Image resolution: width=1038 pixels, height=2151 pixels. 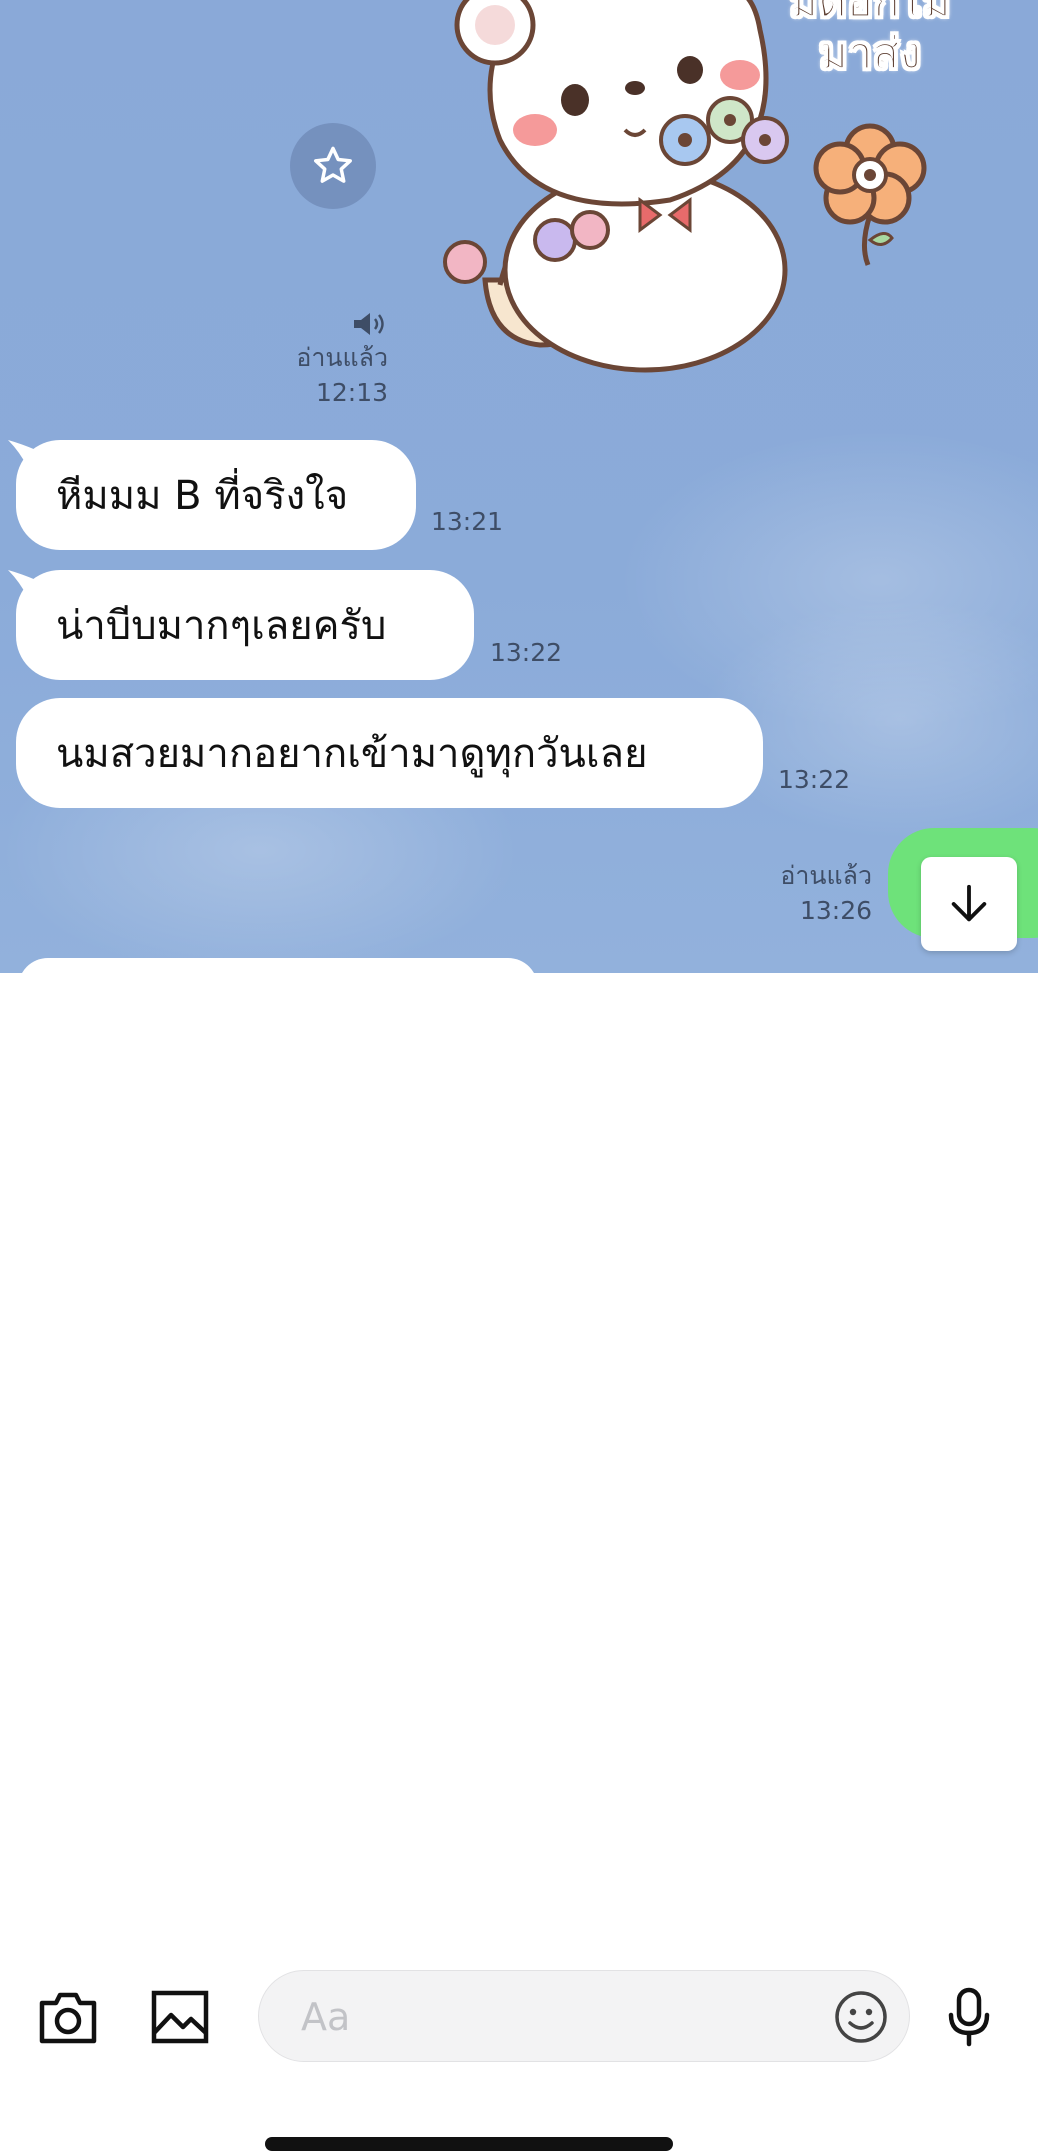 What do you see at coordinates (561, 2017) in the screenshot?
I see `message-input` at bounding box center [561, 2017].